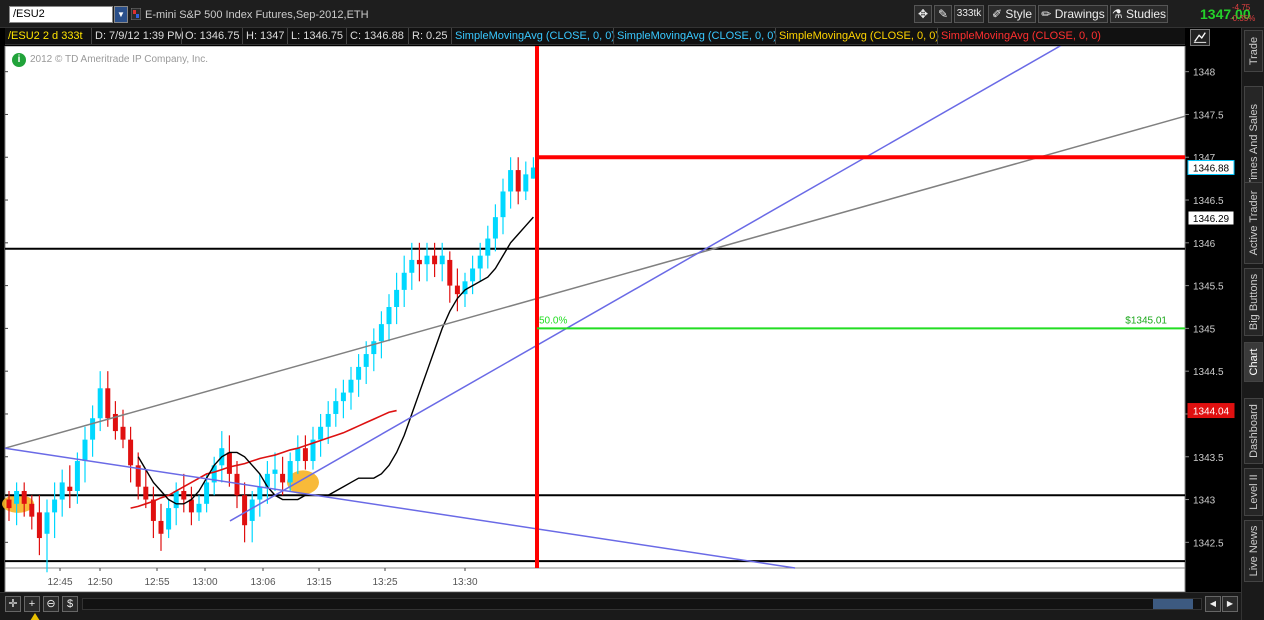 The height and width of the screenshot is (620, 1264). I want to click on wrench-icon: ✎, so click(943, 14).